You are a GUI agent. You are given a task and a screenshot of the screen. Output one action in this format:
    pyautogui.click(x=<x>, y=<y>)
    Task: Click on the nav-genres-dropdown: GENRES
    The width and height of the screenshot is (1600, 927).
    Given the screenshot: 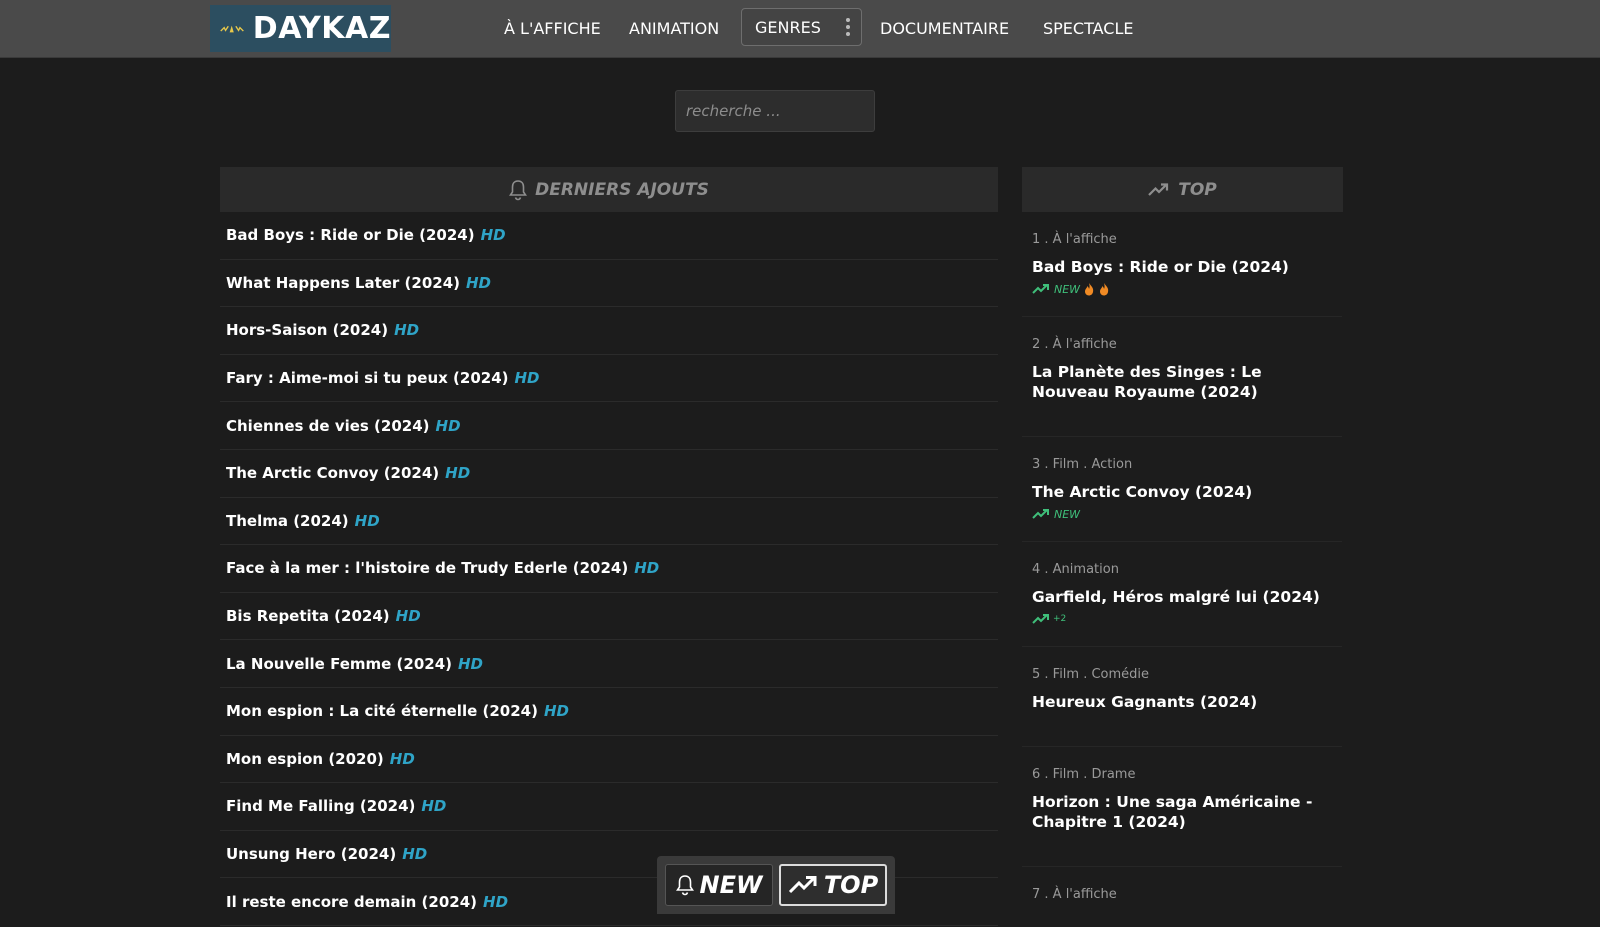 What is the action you would take?
    pyautogui.click(x=801, y=27)
    